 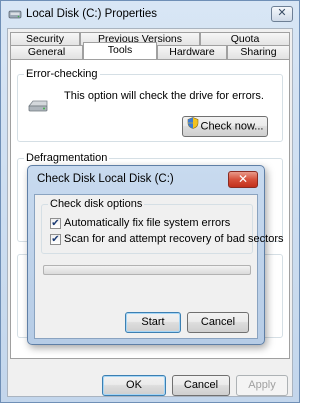 I want to click on defragmentation-label: Defragmentation, so click(x=67, y=158).